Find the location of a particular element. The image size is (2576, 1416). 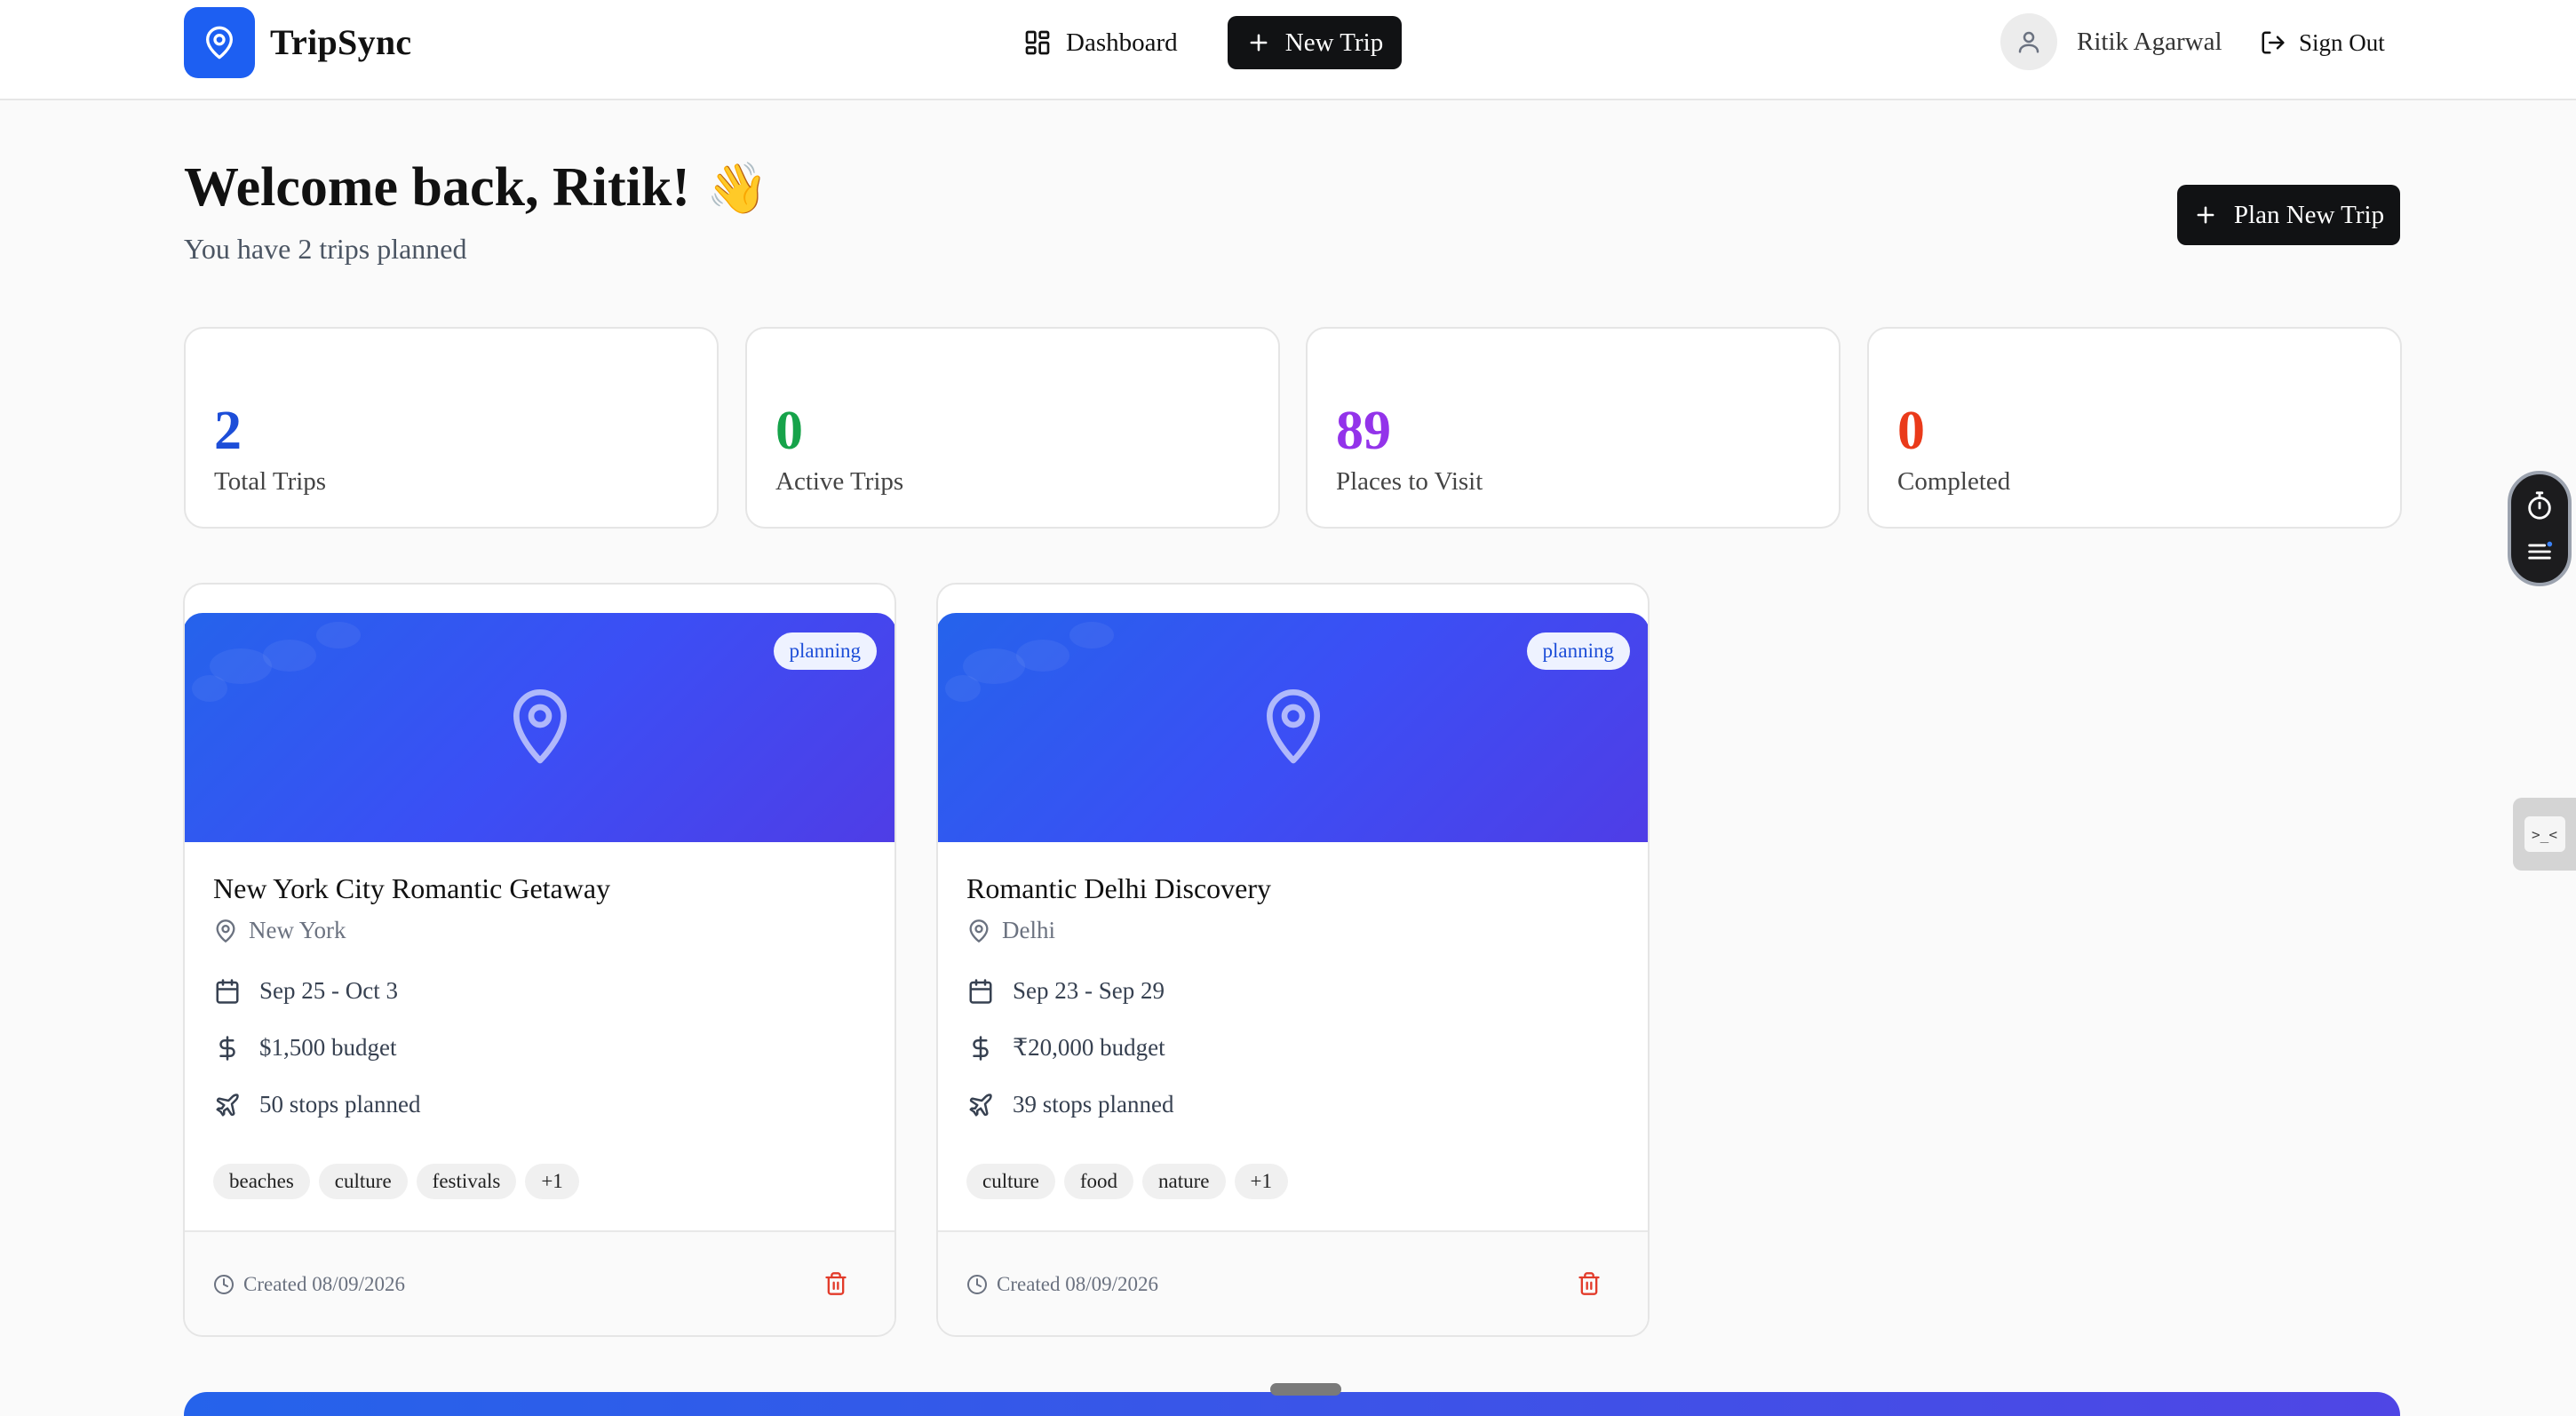

stat-label: Total Trips is located at coordinates (270, 482).